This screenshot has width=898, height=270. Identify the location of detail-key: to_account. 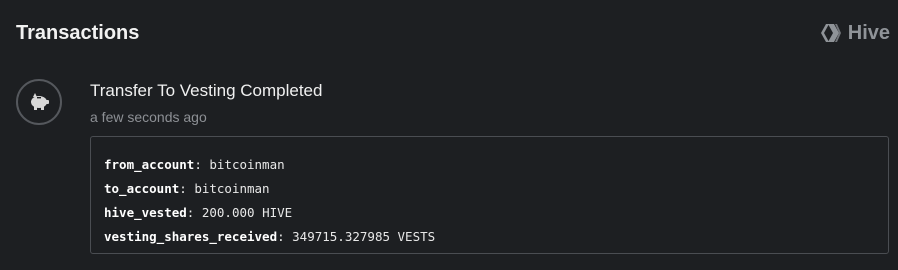
(142, 188).